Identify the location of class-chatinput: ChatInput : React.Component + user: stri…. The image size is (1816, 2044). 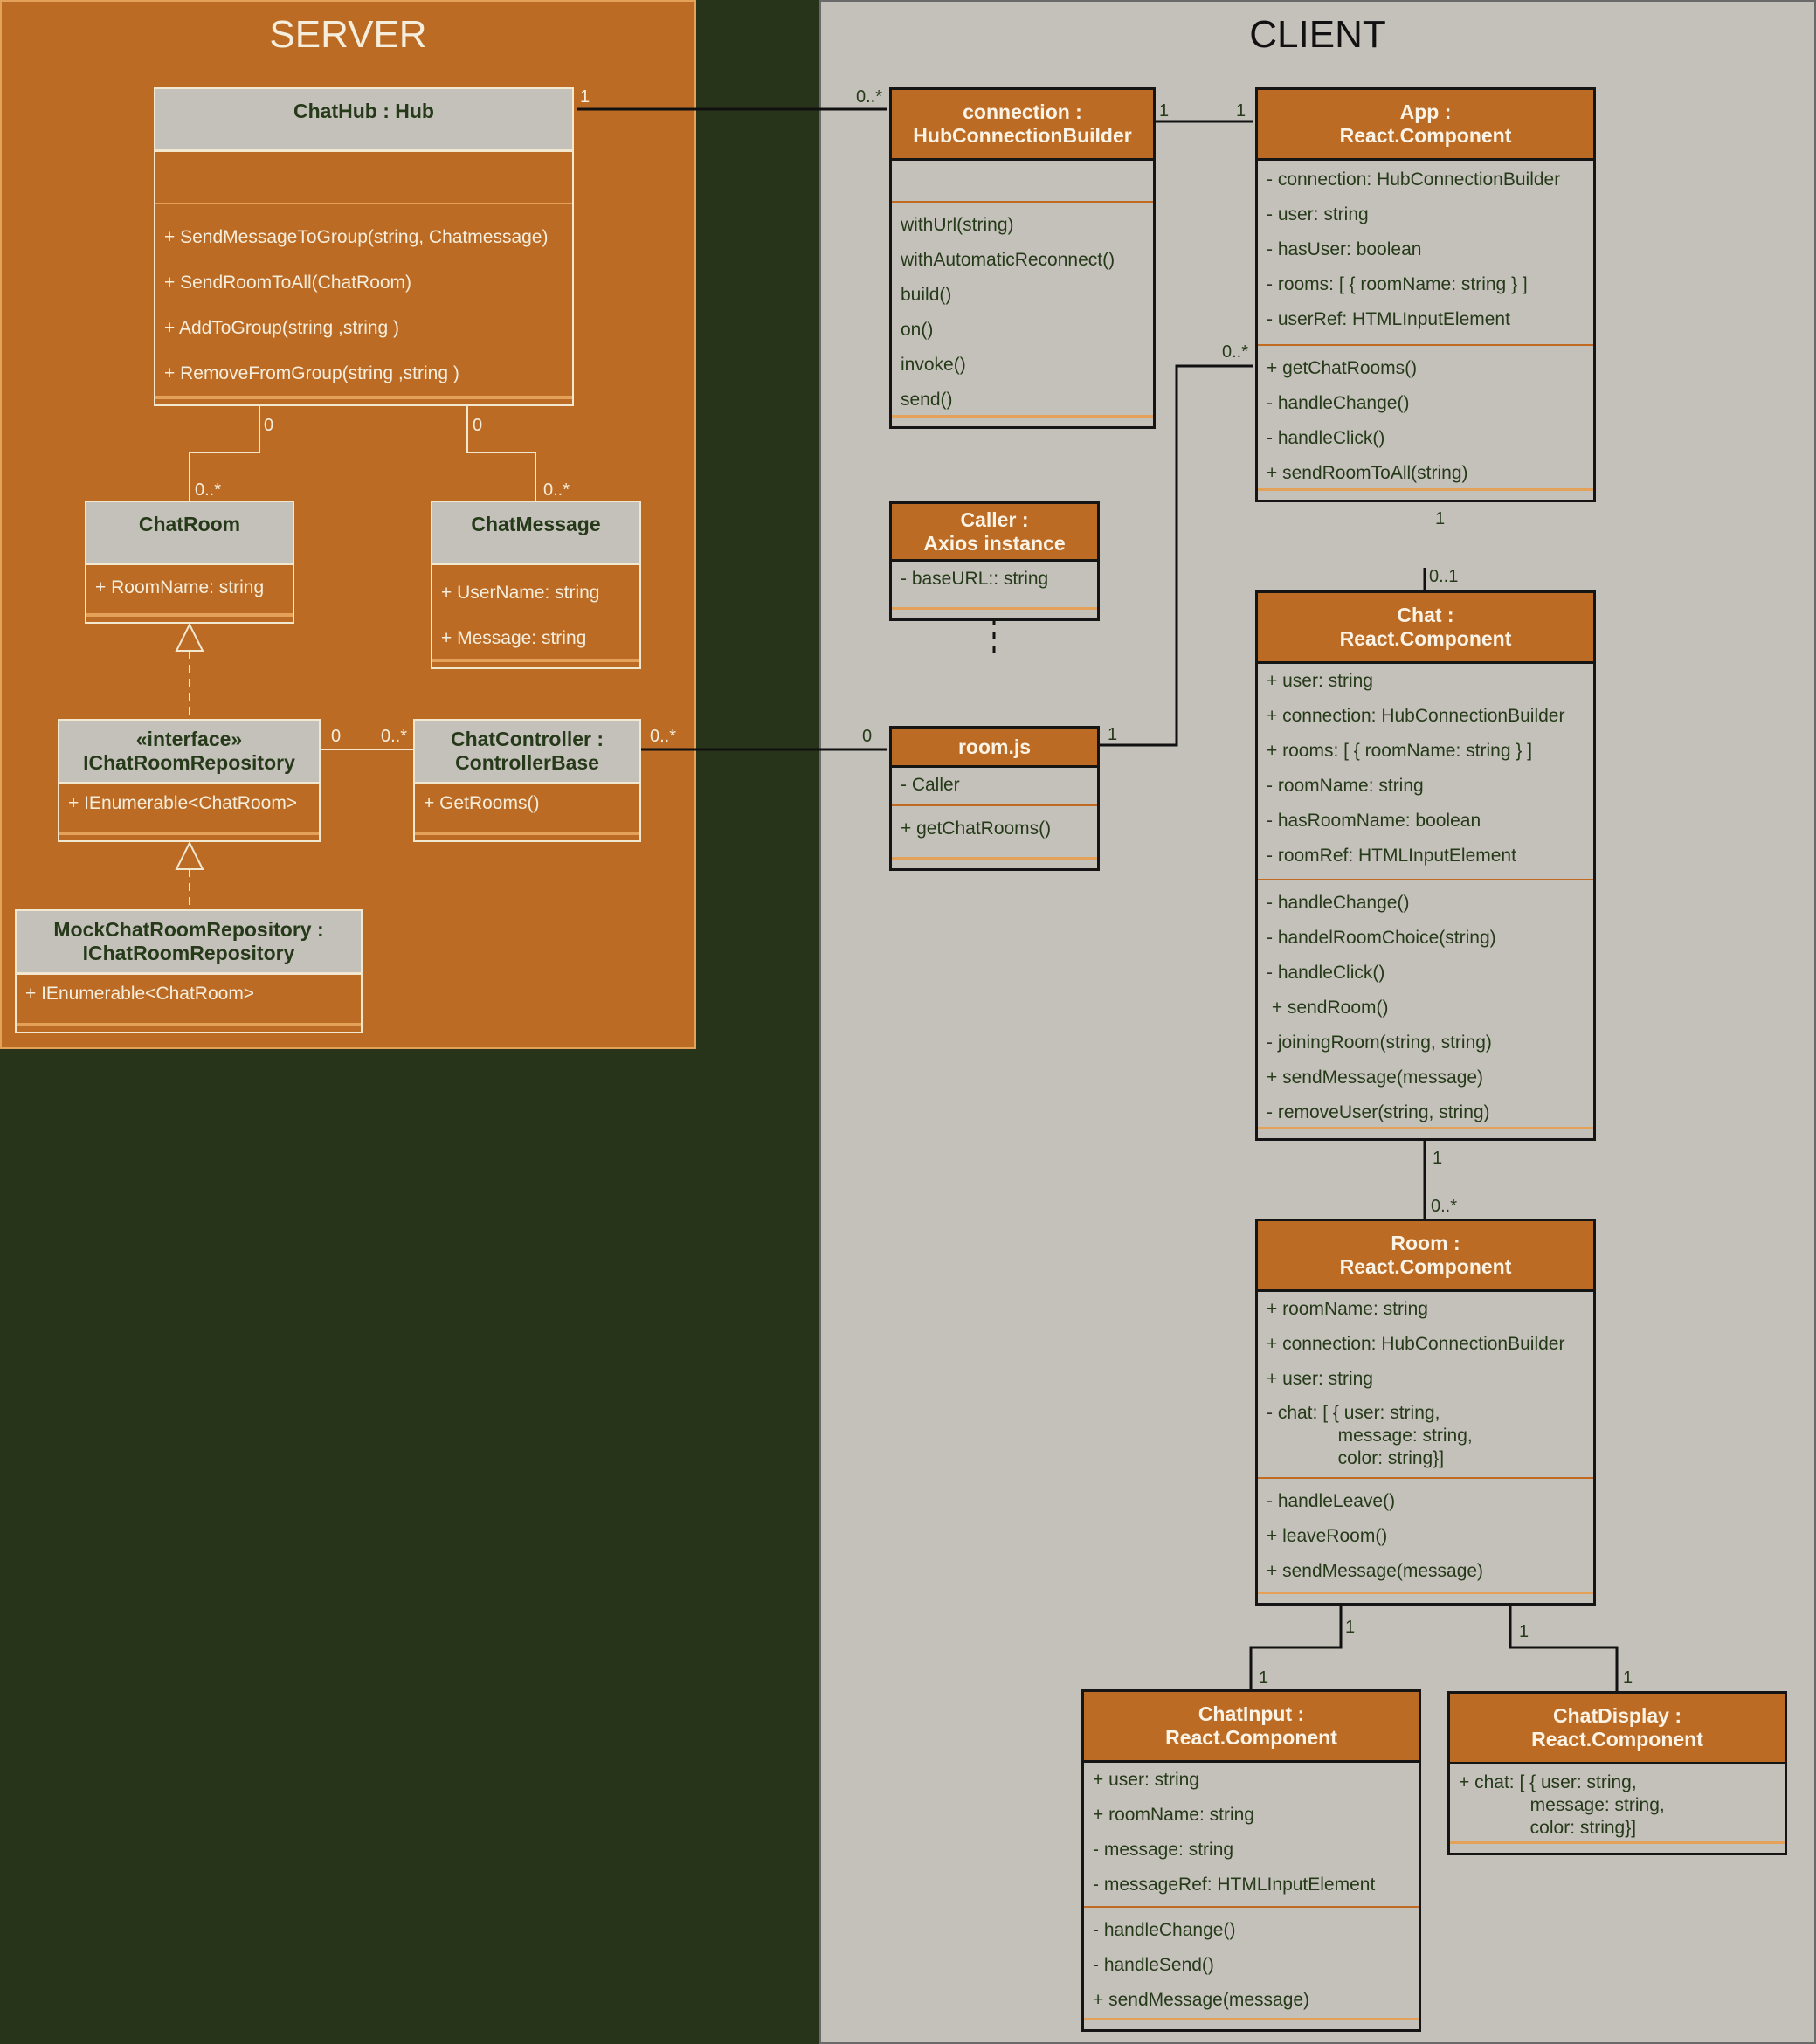
(1251, 1861).